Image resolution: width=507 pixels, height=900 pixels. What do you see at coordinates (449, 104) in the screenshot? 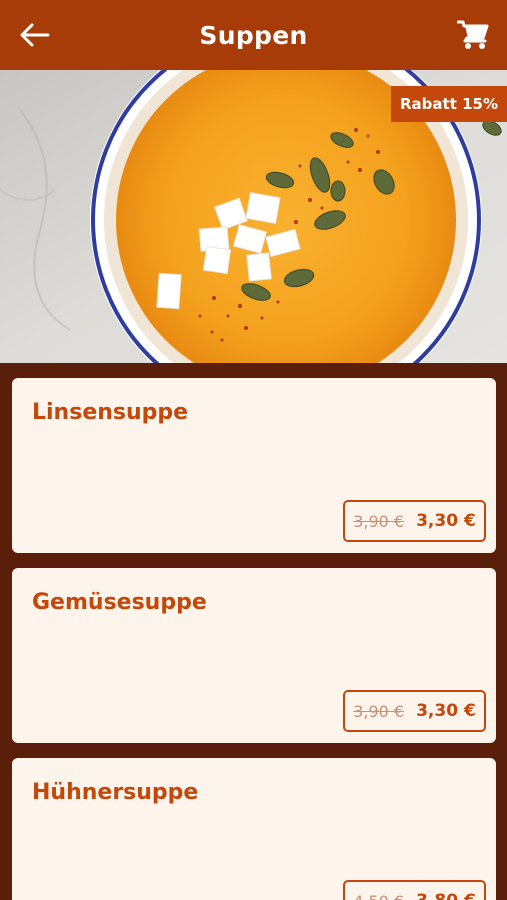
I see `discount-badge: Rabatt 15%` at bounding box center [449, 104].